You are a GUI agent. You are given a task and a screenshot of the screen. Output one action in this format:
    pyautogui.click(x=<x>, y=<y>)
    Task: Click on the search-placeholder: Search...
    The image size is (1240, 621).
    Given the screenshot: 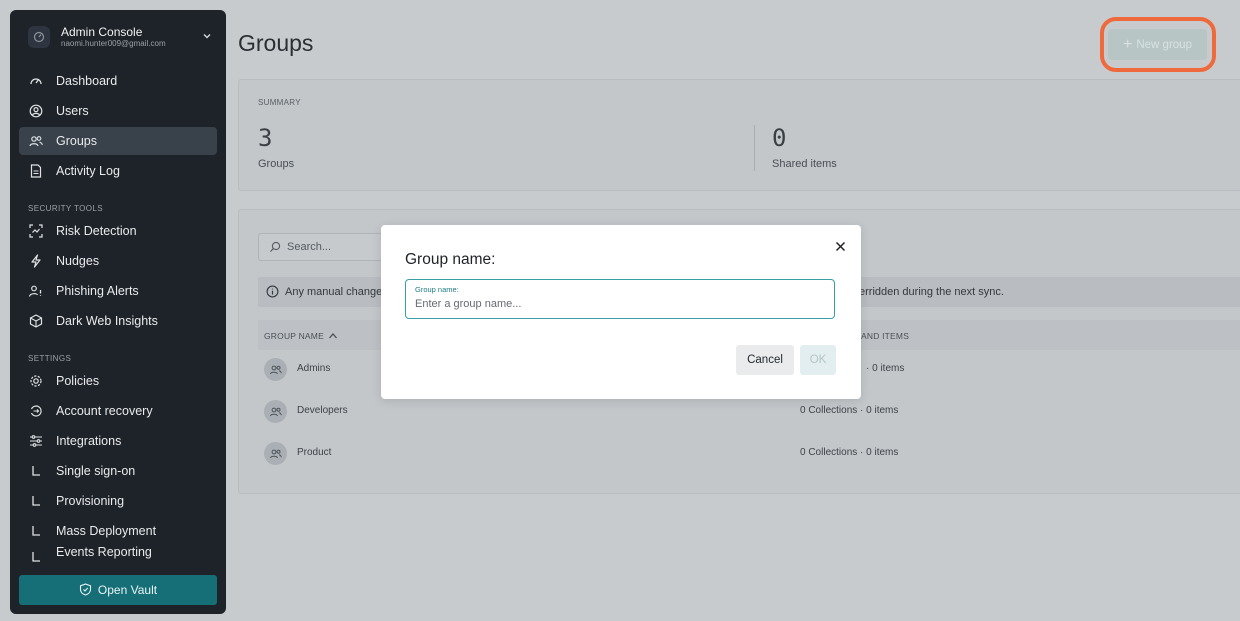 What is the action you would take?
    pyautogui.click(x=309, y=247)
    